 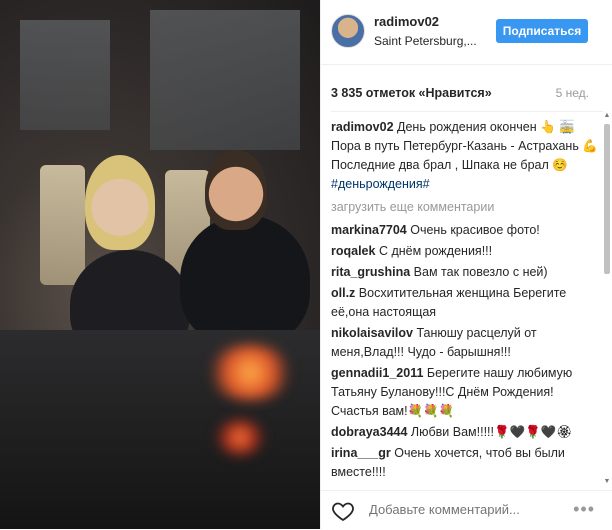 What do you see at coordinates (467, 111) in the screenshot?
I see `divider` at bounding box center [467, 111].